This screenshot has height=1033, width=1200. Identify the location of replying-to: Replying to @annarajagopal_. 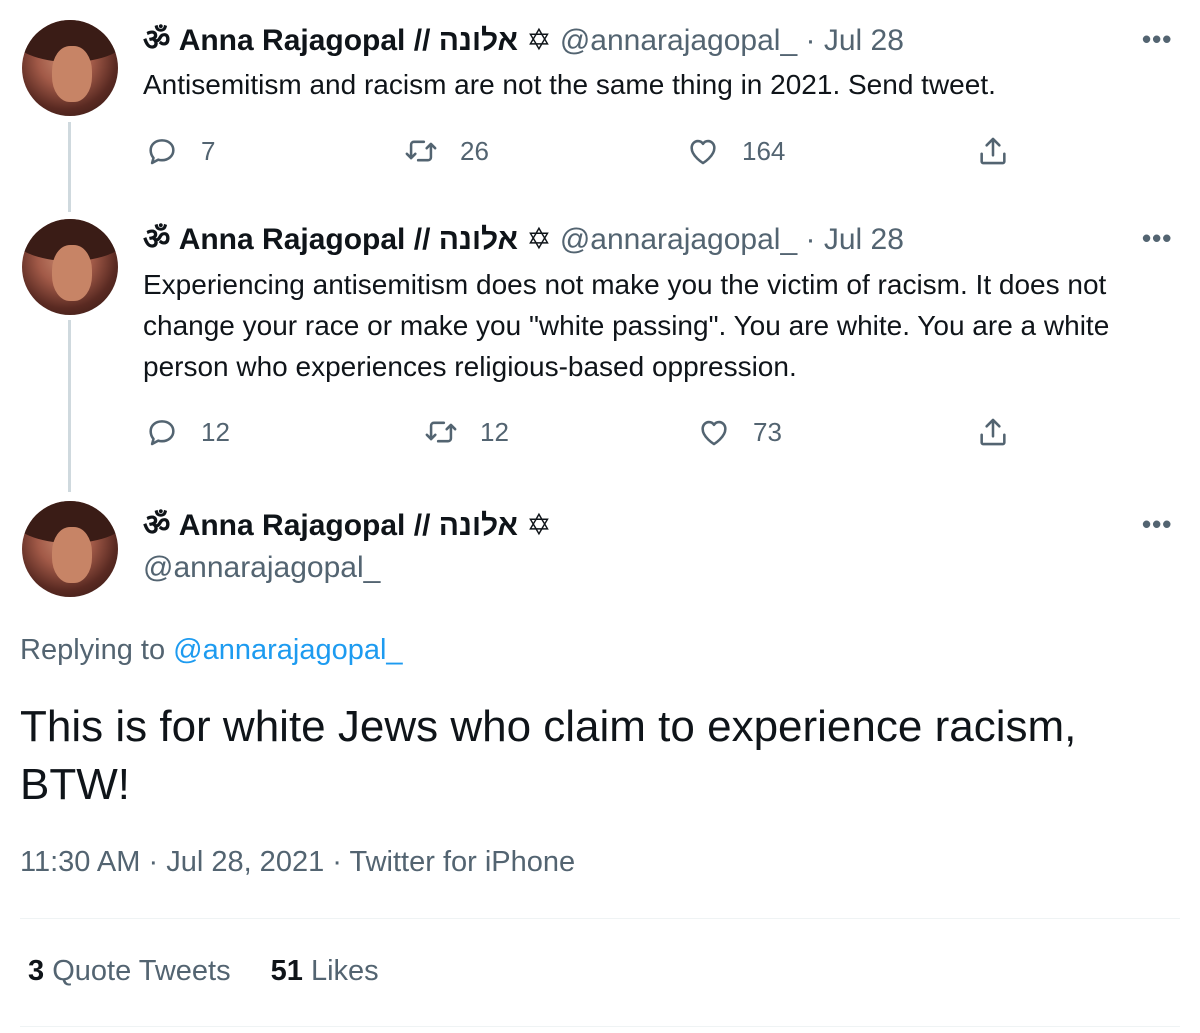
(211, 650).